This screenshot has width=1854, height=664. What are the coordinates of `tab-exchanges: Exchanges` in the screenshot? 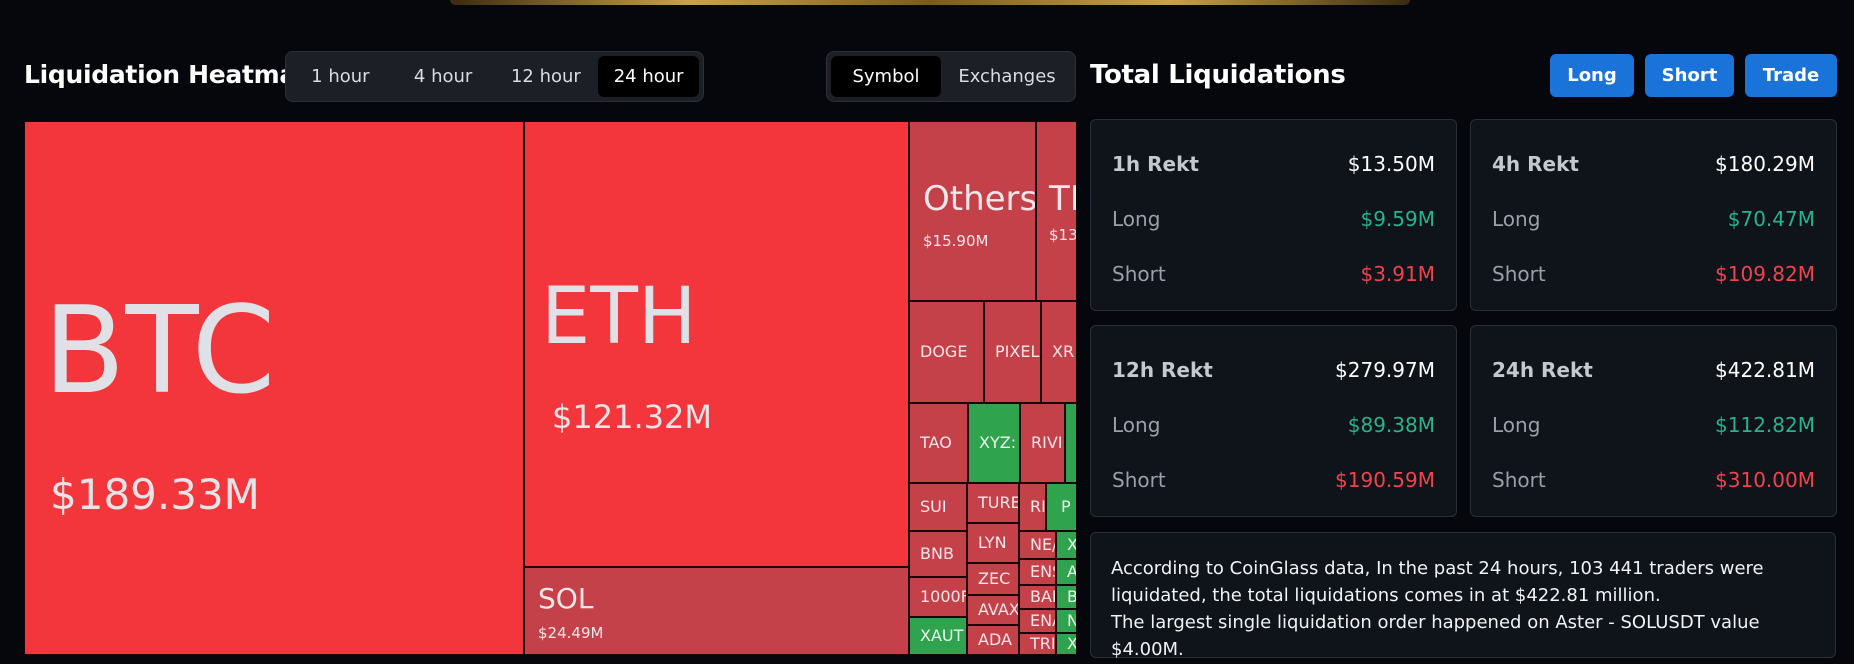 It's located at (1007, 76).